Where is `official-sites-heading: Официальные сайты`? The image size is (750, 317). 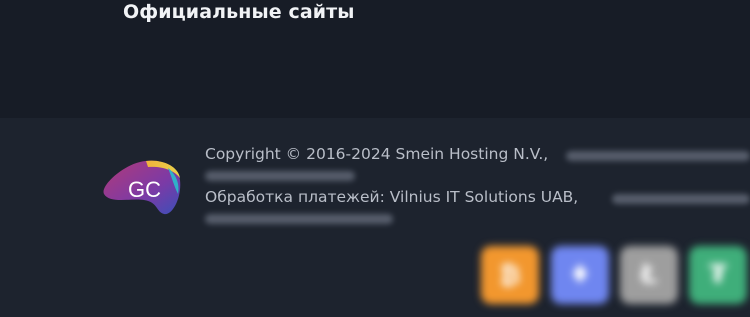
official-sites-heading: Официальные сайты is located at coordinates (239, 12).